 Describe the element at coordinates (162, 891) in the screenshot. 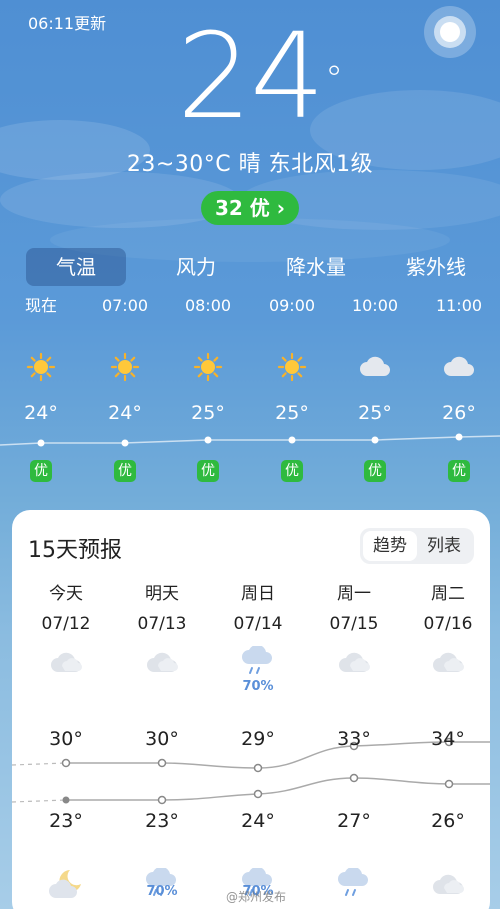

I see `night-precip-chance: 70%` at that location.